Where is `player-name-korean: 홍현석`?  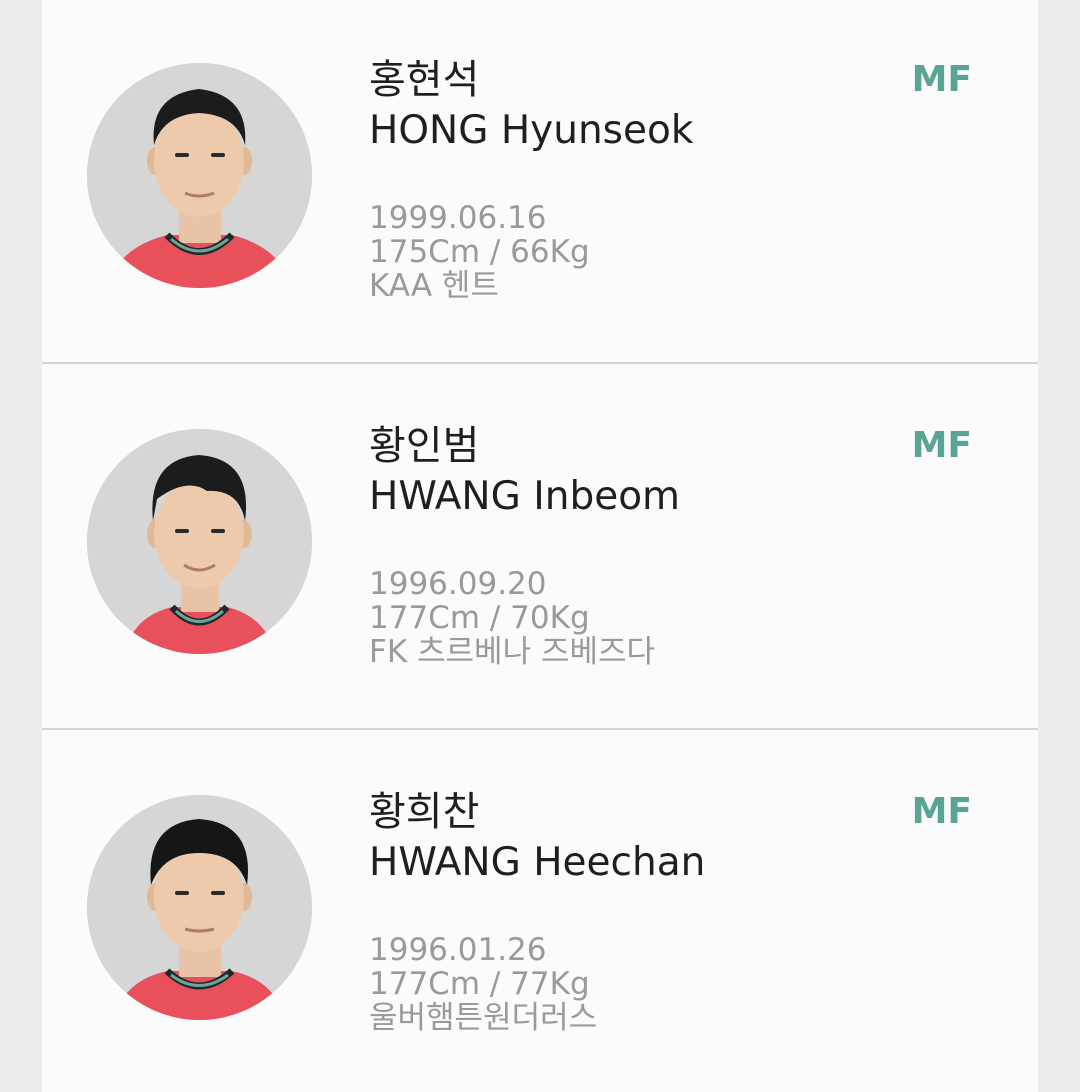
player-name-korean: 홍현석 is located at coordinates (424, 80).